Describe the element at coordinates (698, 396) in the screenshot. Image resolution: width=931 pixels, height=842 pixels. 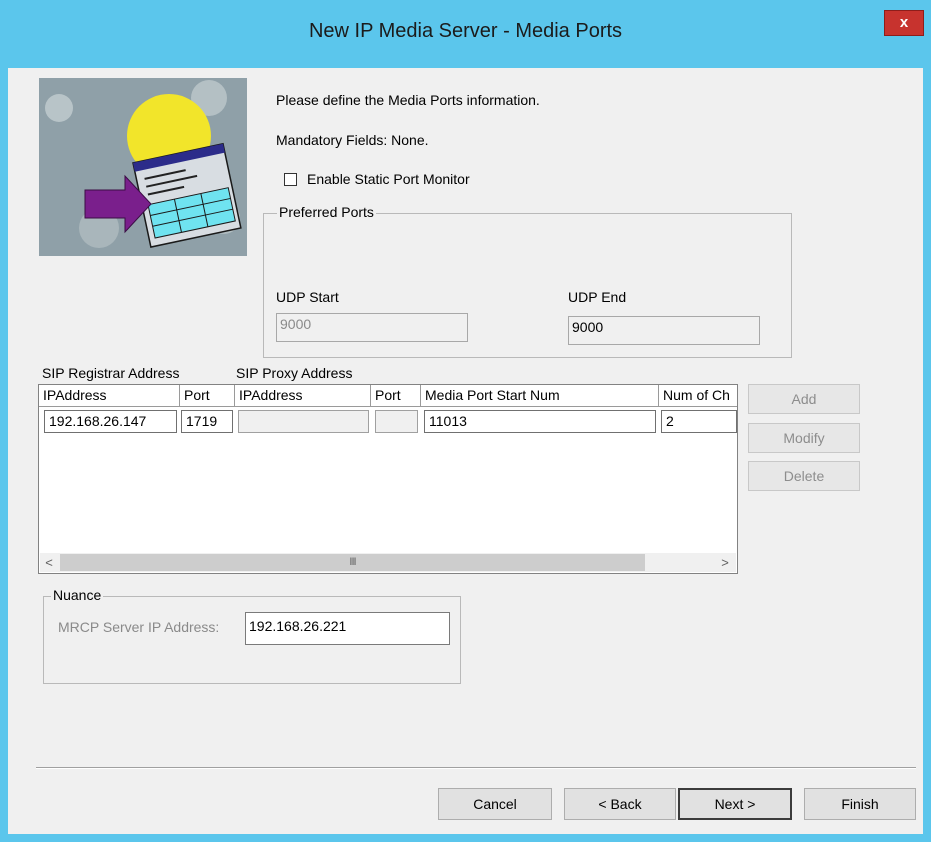
I see `column-header-num-channels: Num of Ch` at that location.